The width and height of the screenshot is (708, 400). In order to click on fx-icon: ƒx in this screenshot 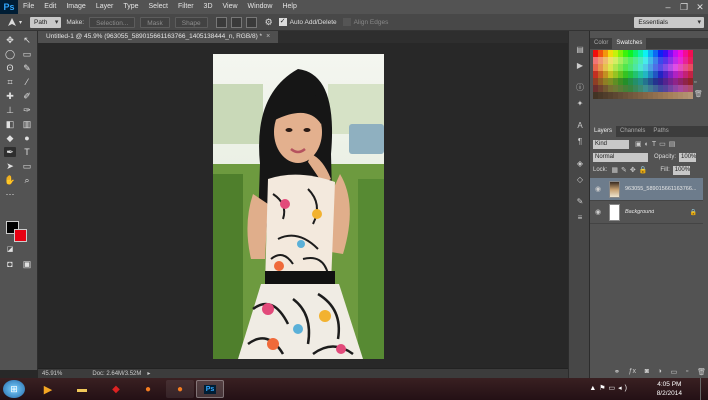, I will do `click(632, 373)`.